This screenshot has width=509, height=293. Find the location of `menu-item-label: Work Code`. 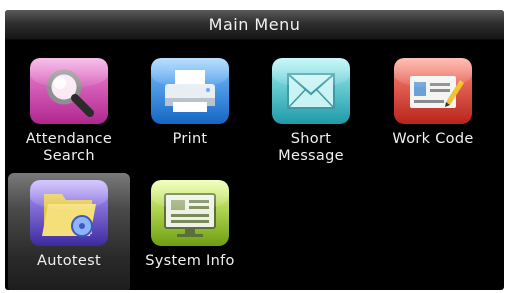

menu-item-label: Work Code is located at coordinates (433, 139).